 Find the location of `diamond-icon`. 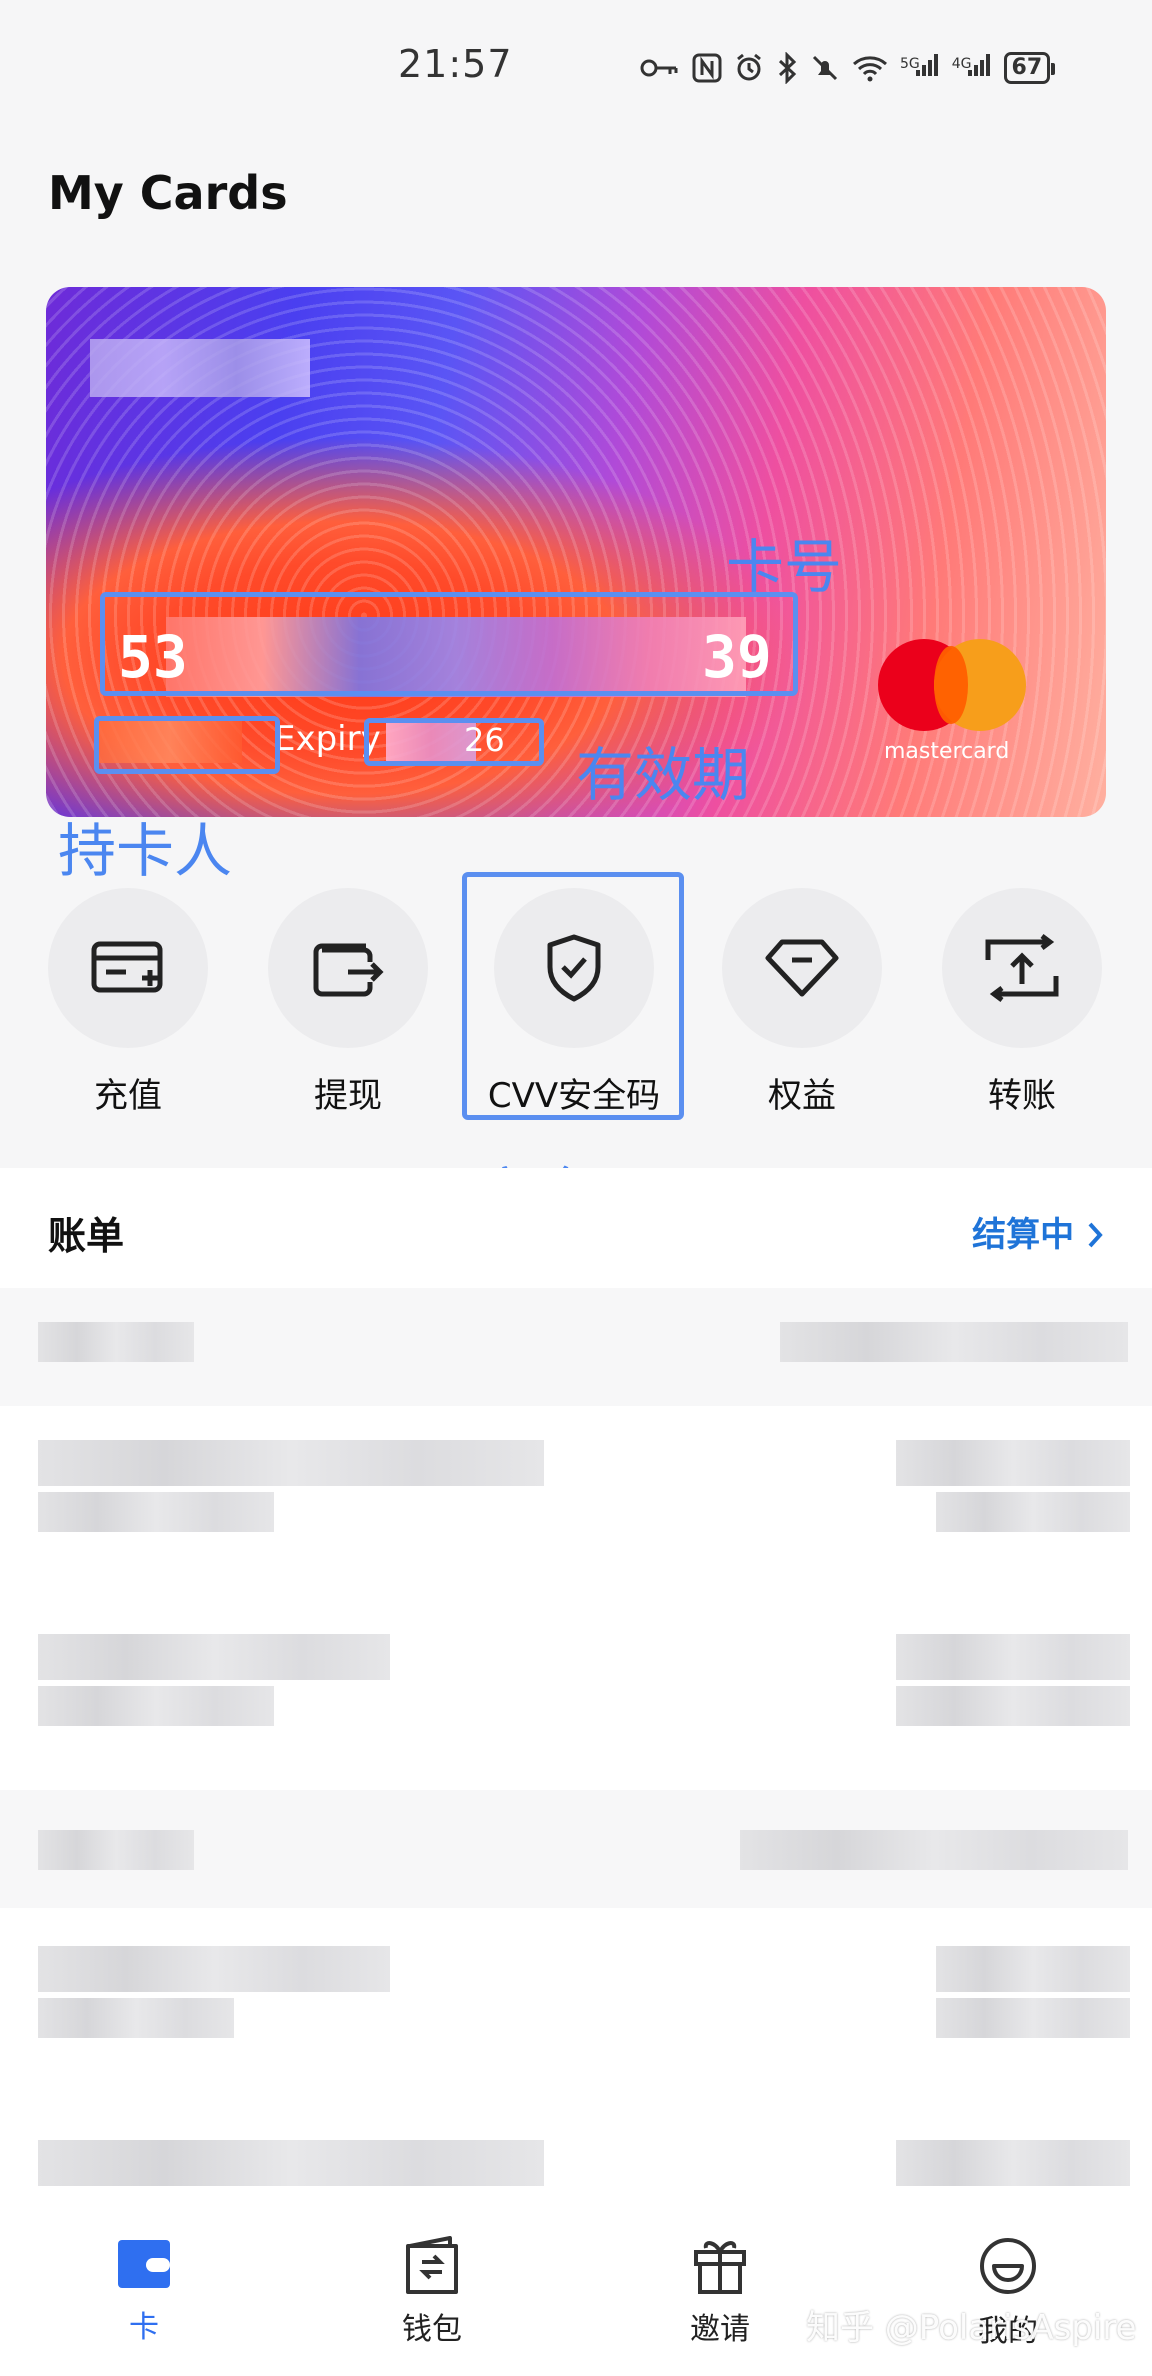

diamond-icon is located at coordinates (802, 968).